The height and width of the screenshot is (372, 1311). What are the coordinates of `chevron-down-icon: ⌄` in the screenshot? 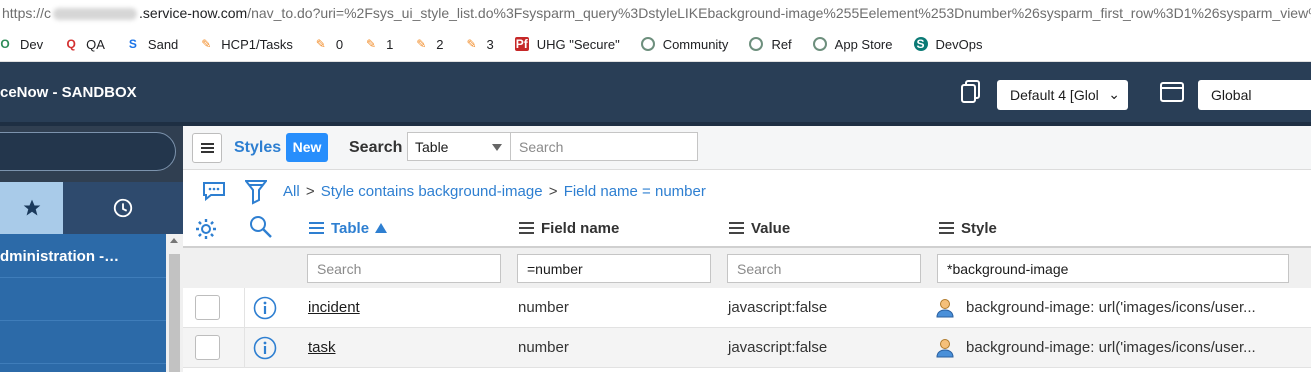 It's located at (1114, 94).